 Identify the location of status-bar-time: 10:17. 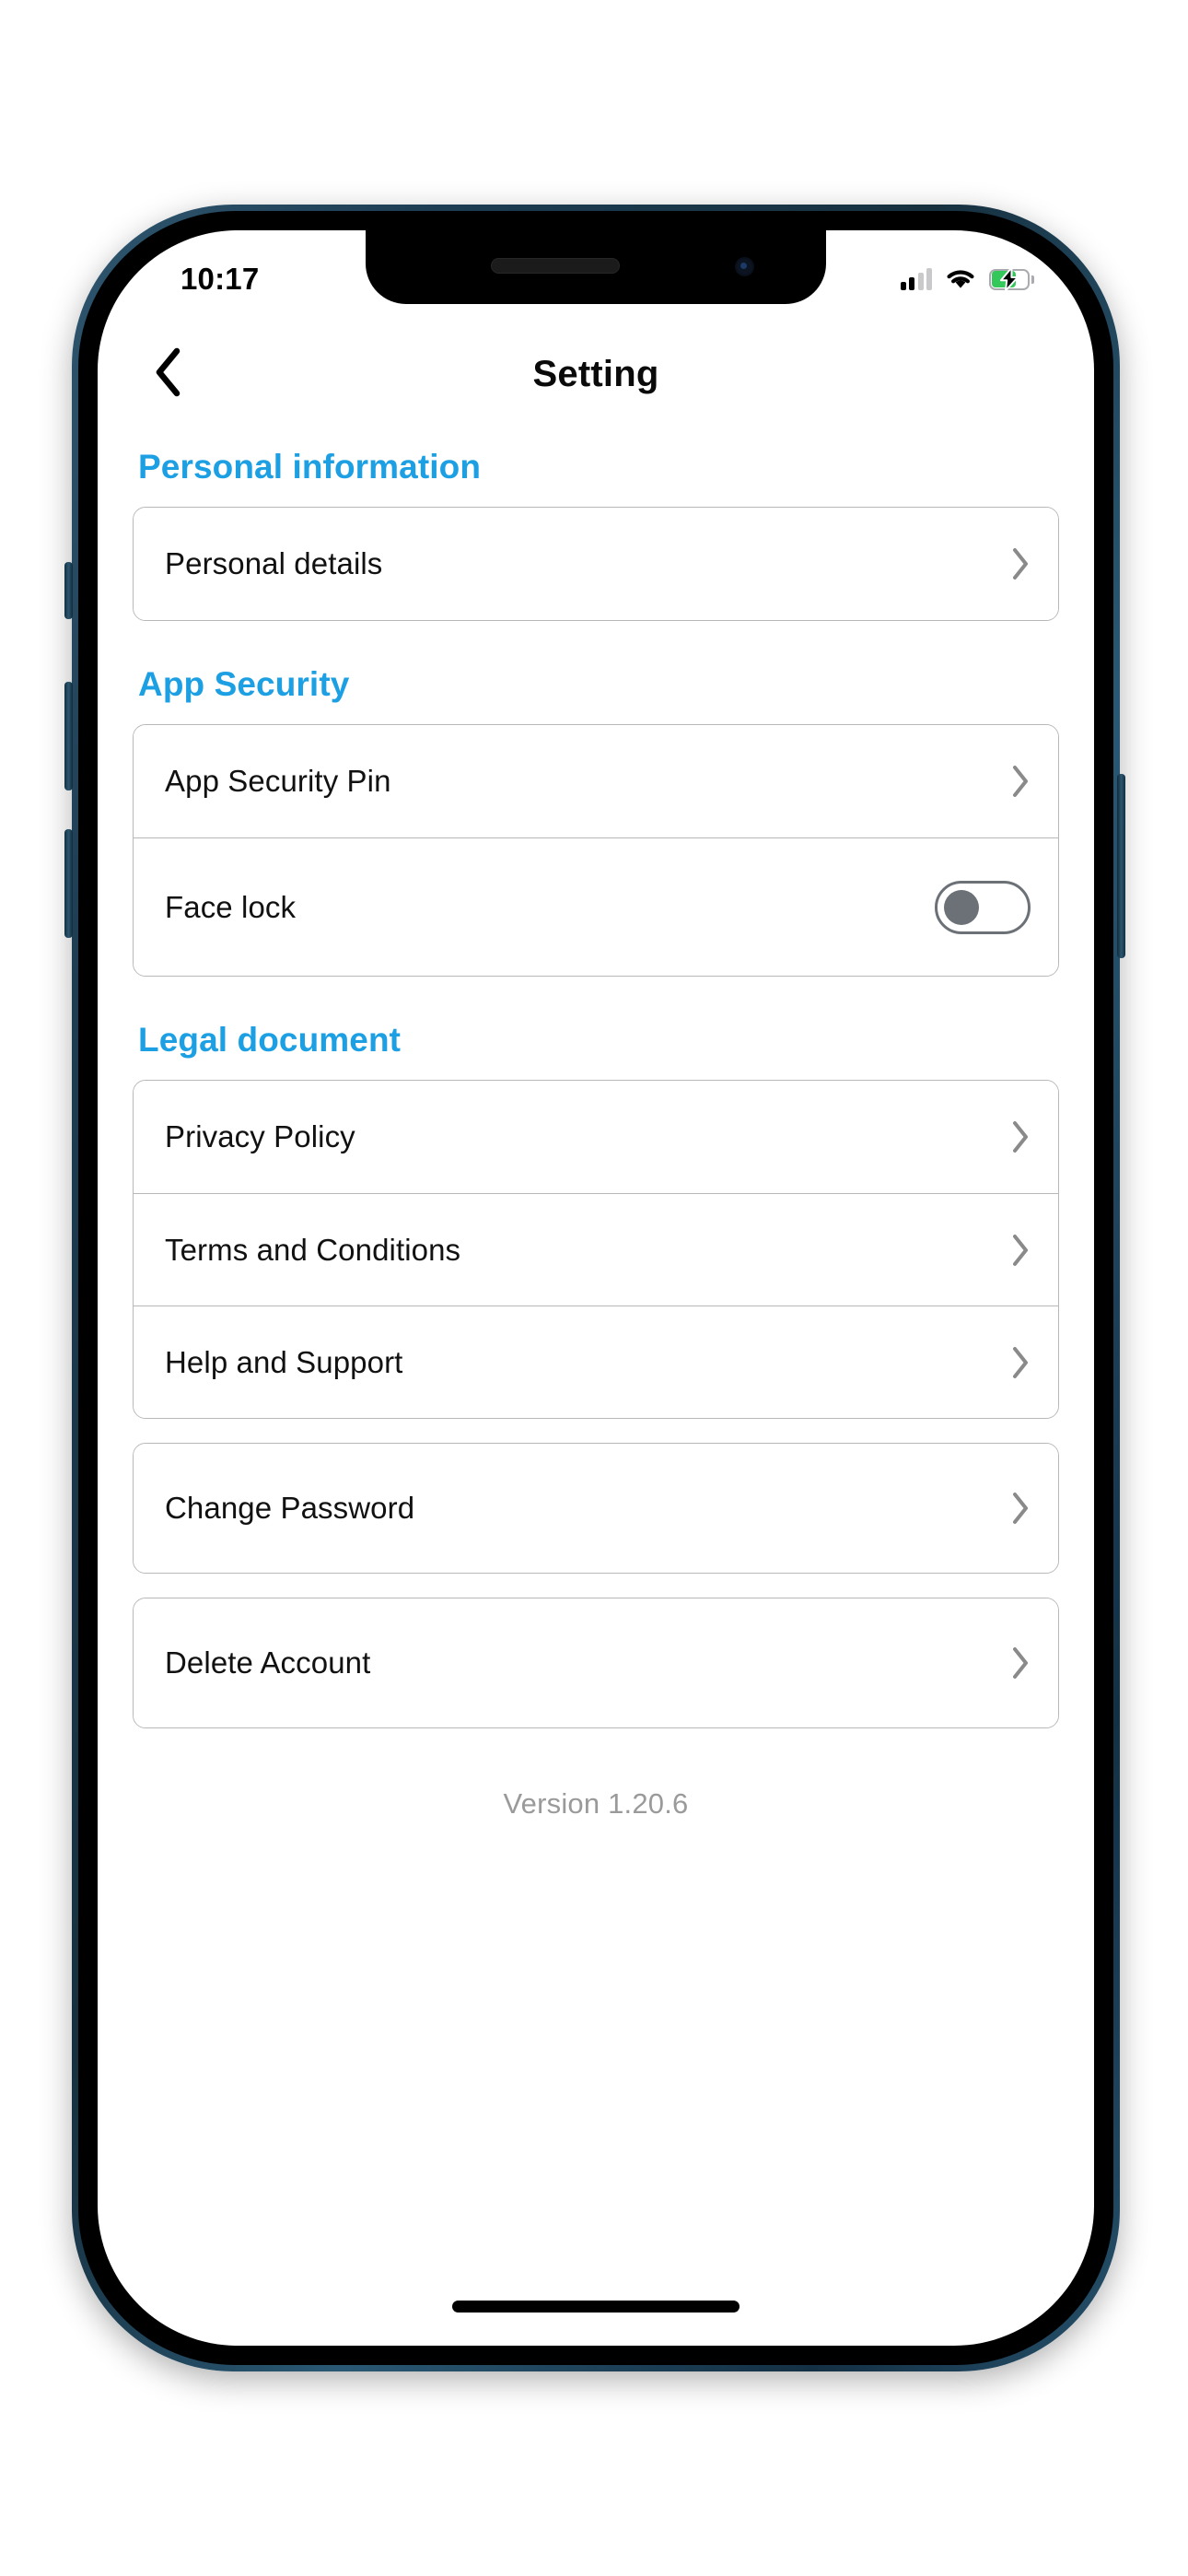
(220, 279).